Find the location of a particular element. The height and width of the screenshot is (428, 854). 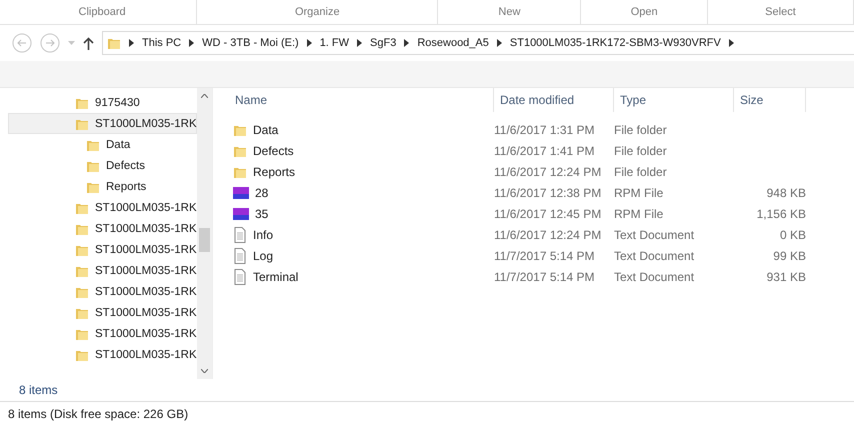

date-cell-text: 11/6/2017 1:41 PM is located at coordinates (545, 151).